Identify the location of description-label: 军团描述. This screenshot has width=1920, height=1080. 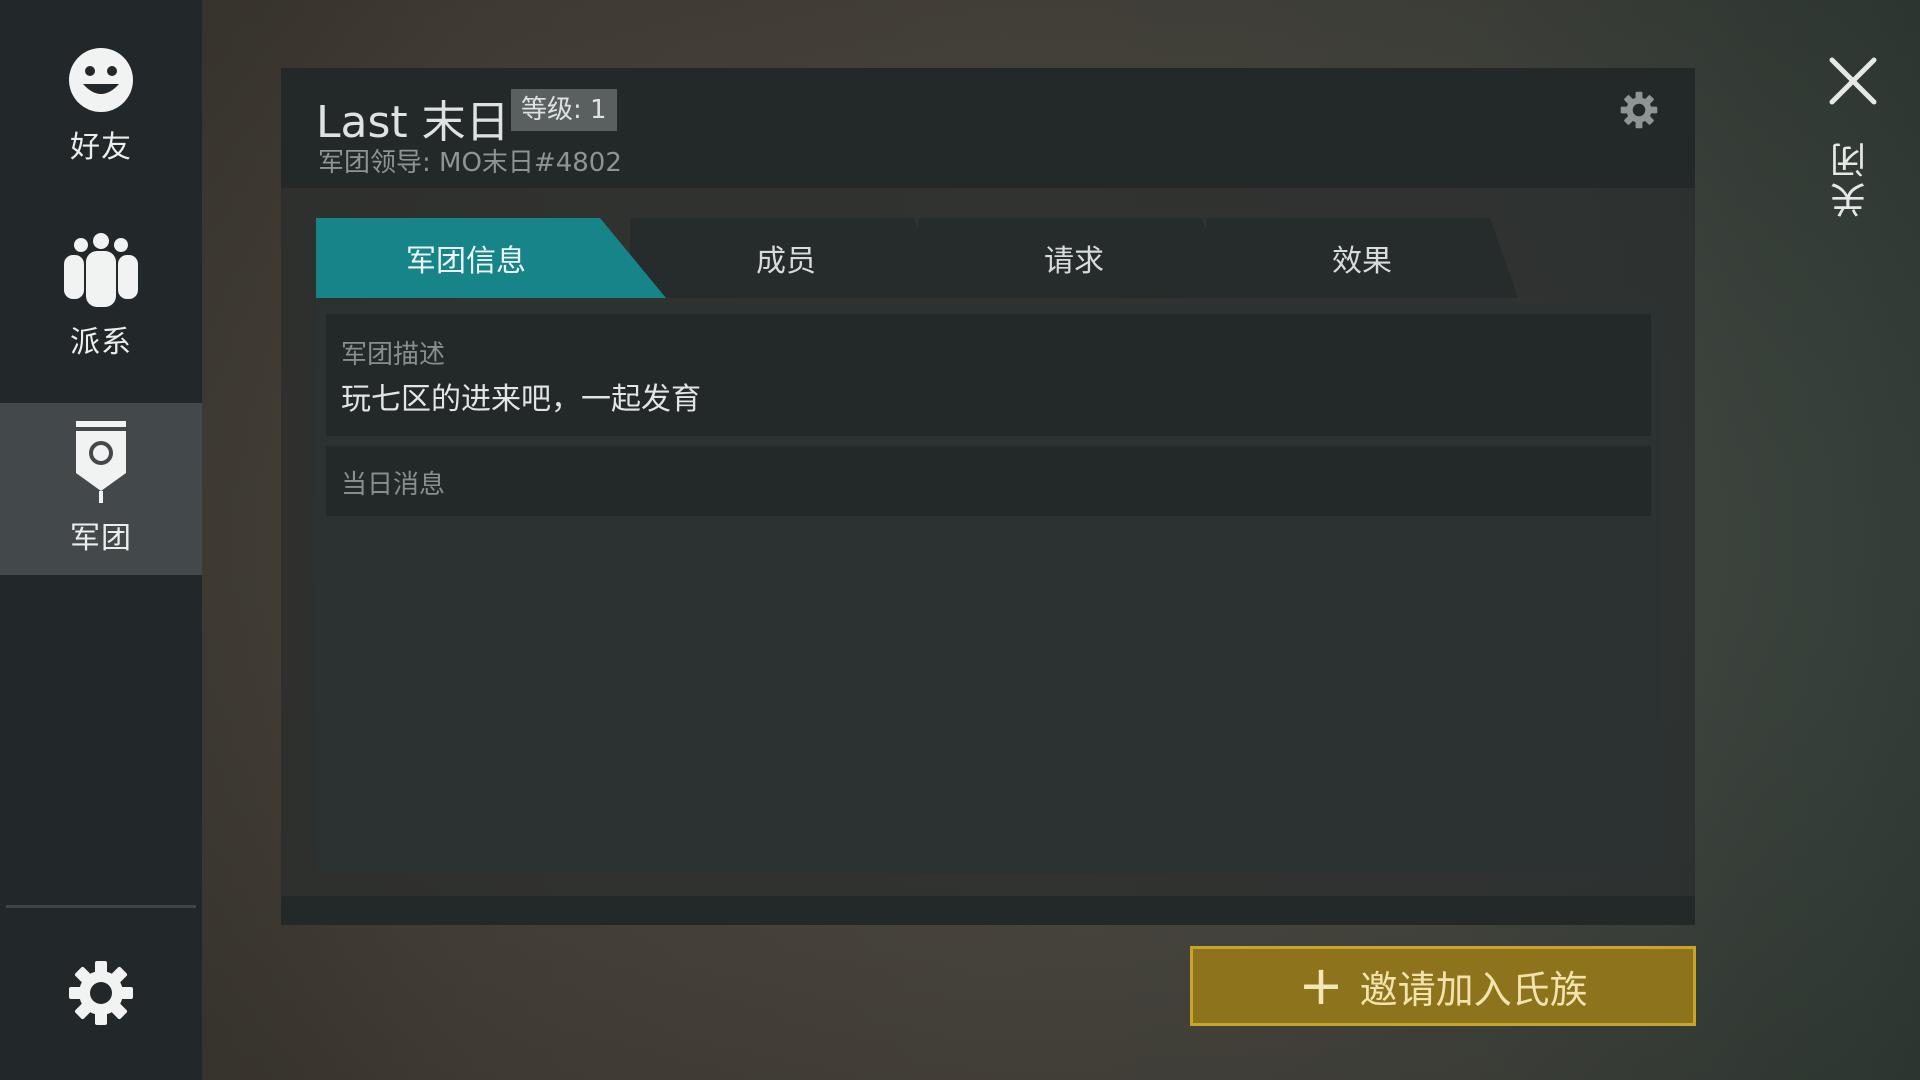
(393, 355).